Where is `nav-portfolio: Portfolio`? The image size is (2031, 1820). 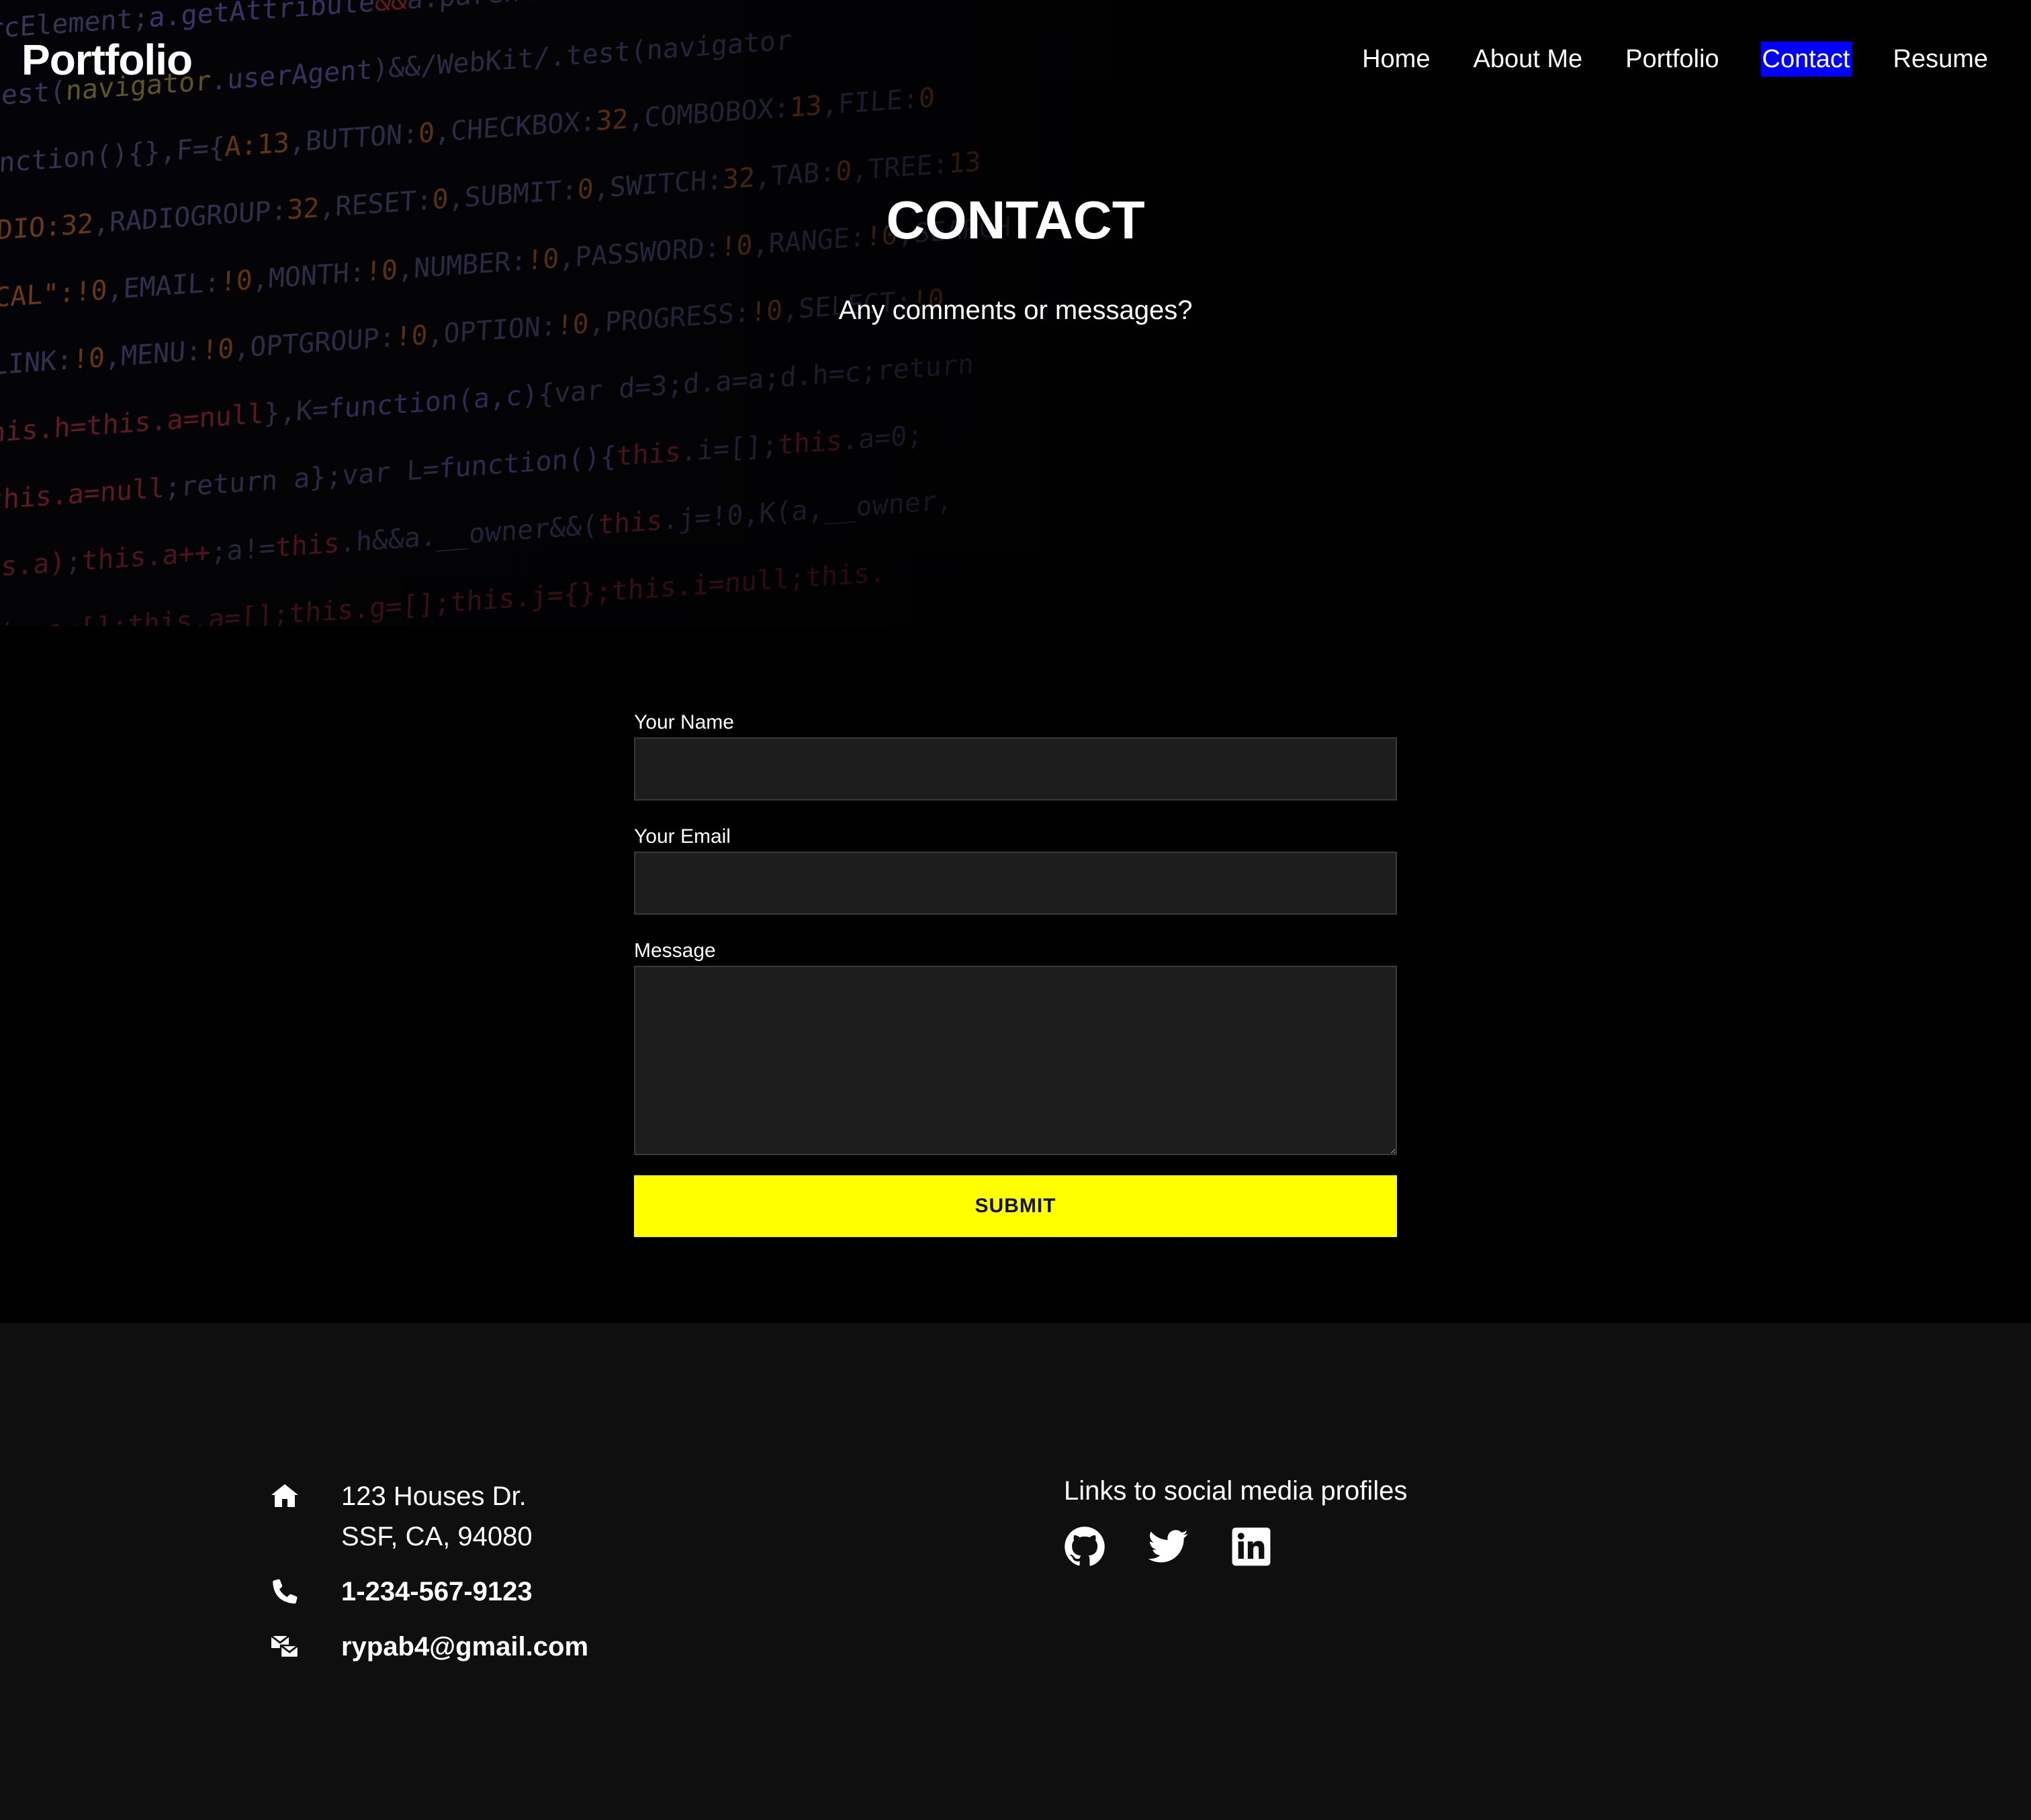
nav-portfolio: Portfolio is located at coordinates (1672, 60).